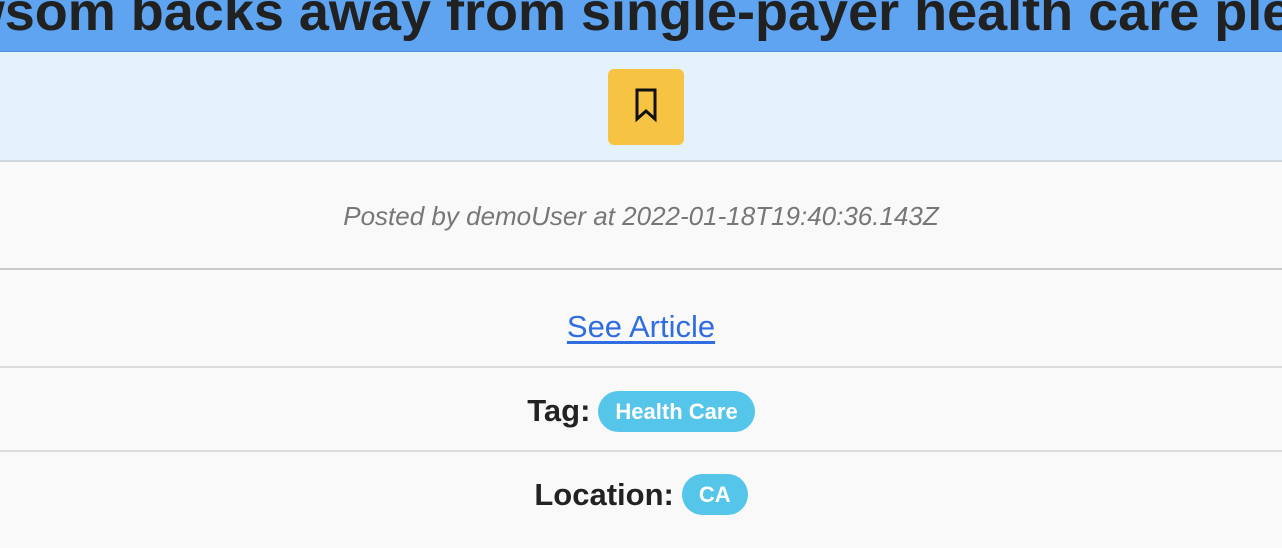 The height and width of the screenshot is (548, 1282). Describe the element at coordinates (676, 411) in the screenshot. I see `tag-badge: Health Care` at that location.